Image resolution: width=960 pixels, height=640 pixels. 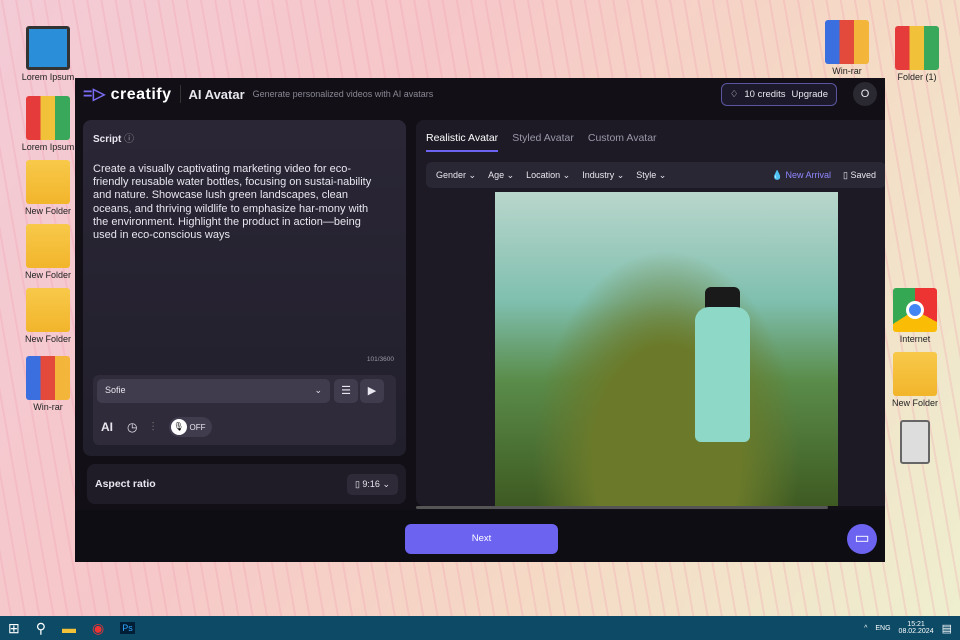 I want to click on chrome-icon: ◉, so click(x=98, y=628).